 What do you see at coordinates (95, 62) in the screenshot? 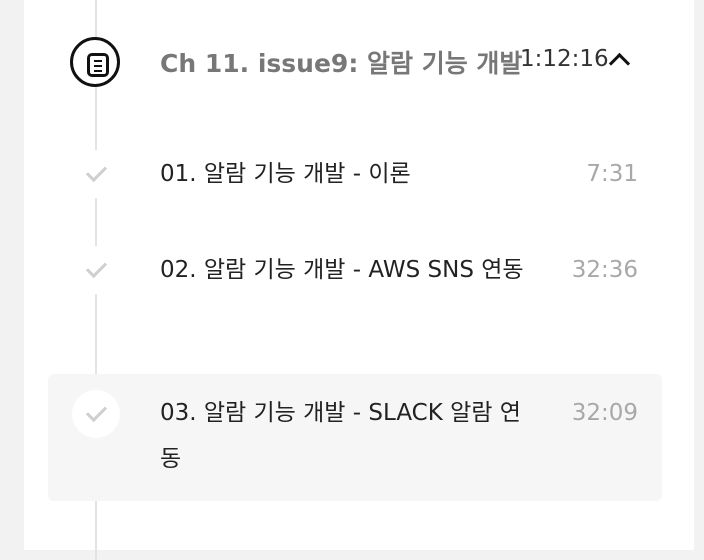
I see `document-icon` at bounding box center [95, 62].